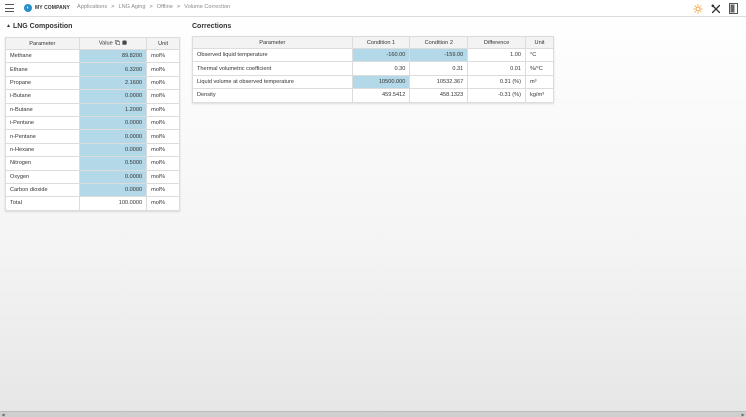 The width and height of the screenshot is (746, 417). I want to click on table-row: i-Pentane 0.0000 mol%, so click(92, 123).